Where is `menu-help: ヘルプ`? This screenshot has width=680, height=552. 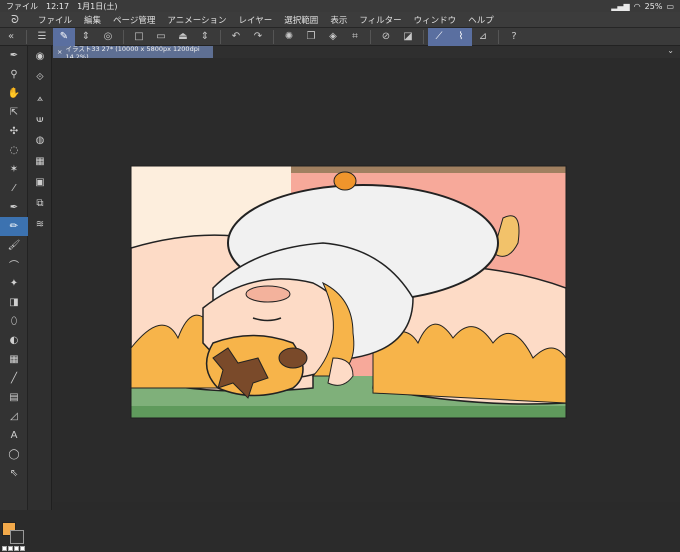
menu-help: ヘルプ is located at coordinates (481, 20).